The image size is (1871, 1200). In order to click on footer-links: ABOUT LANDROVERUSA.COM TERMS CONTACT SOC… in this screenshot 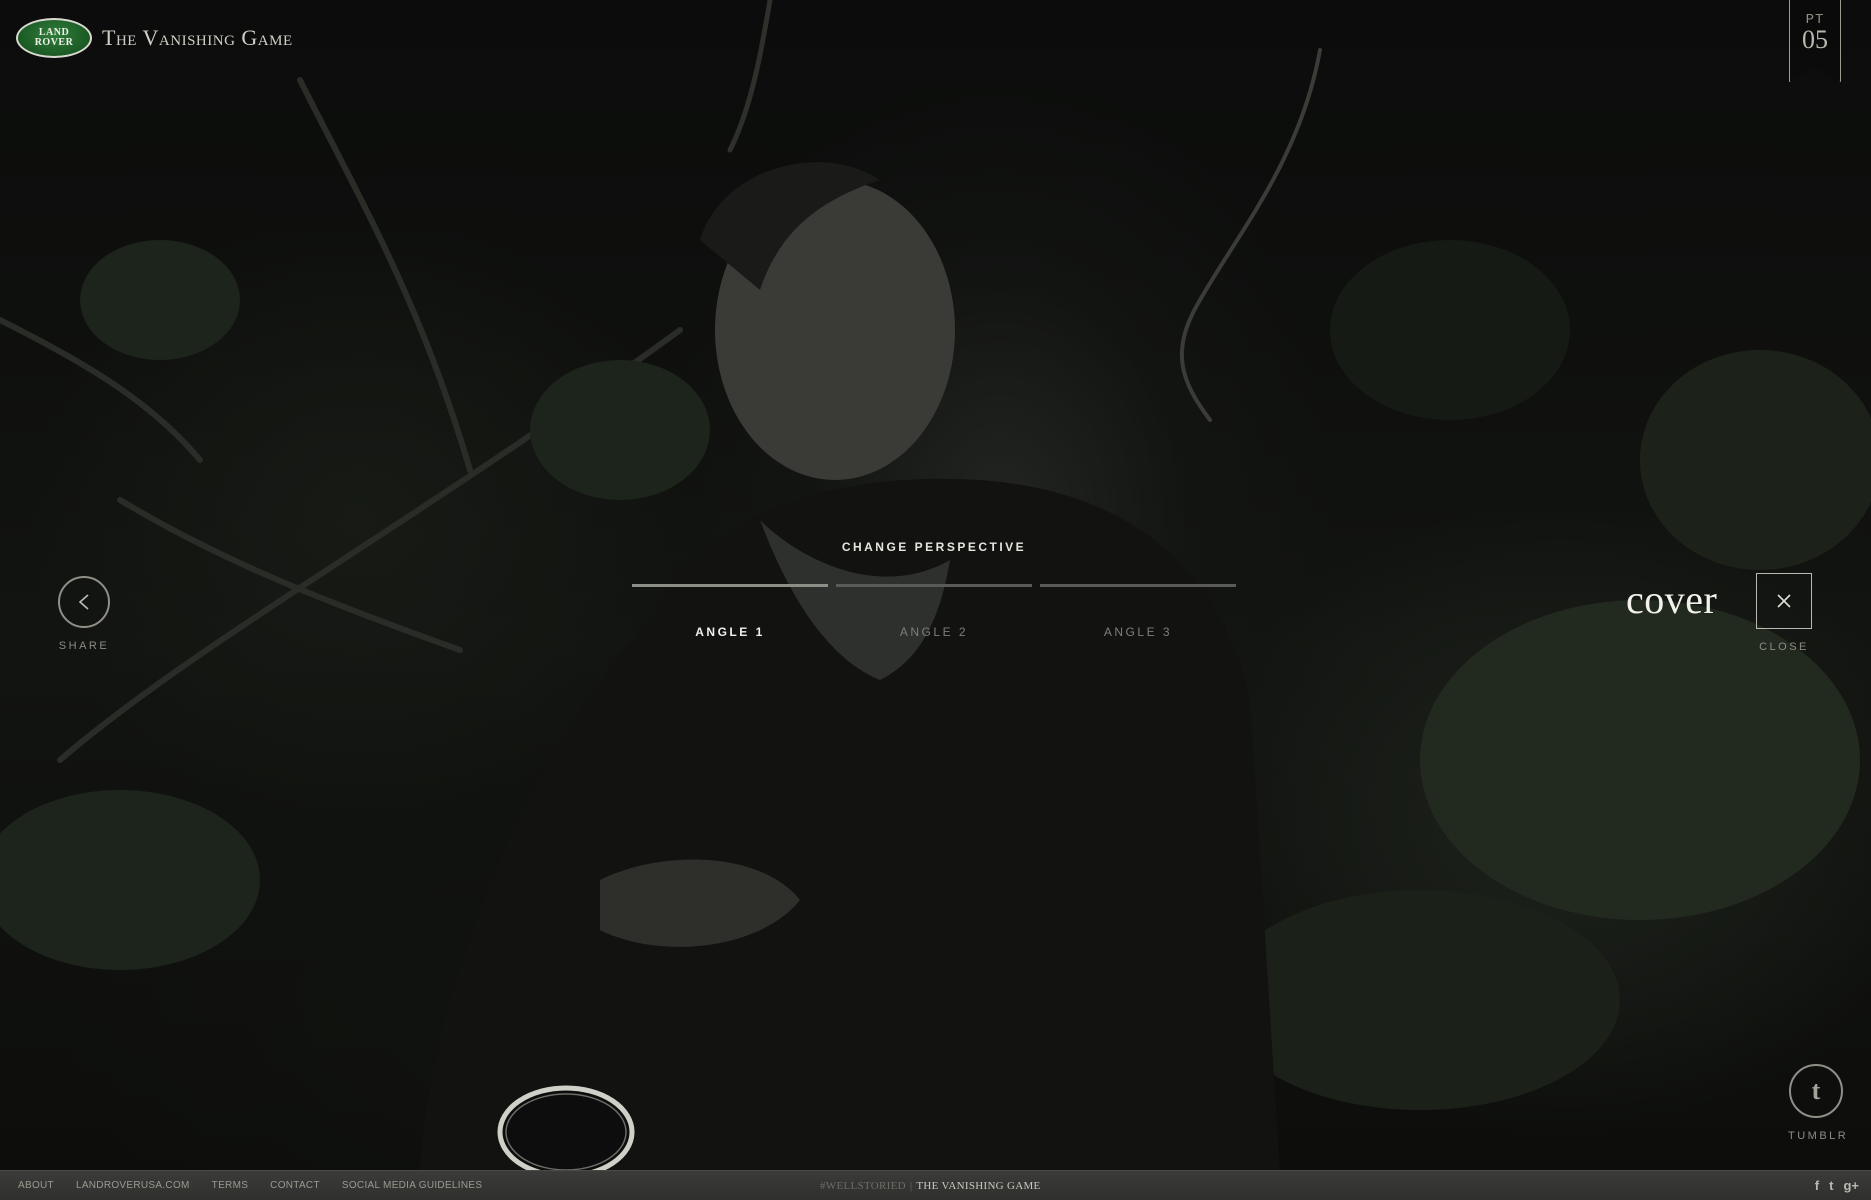, I will do `click(261, 1185)`.